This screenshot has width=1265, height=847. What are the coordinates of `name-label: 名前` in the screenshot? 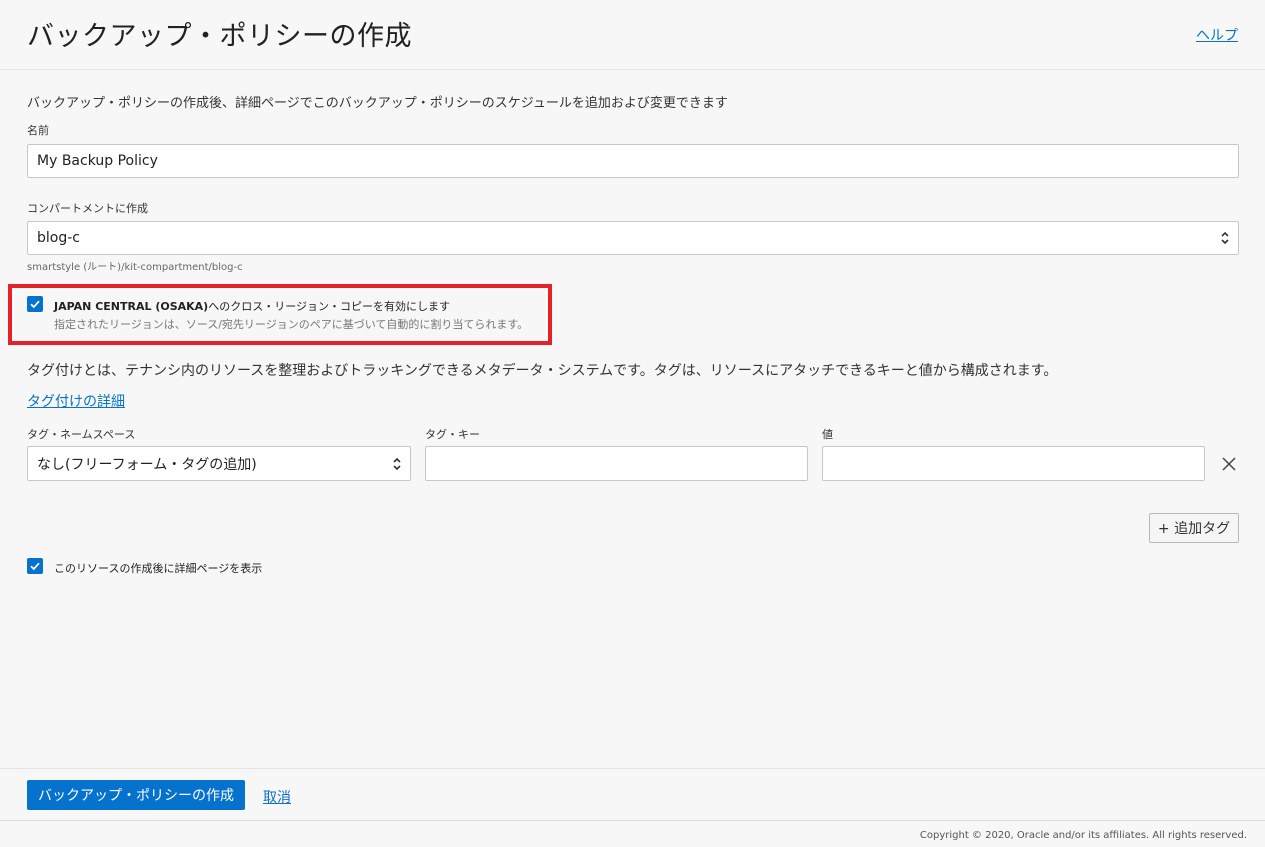 It's located at (38, 130).